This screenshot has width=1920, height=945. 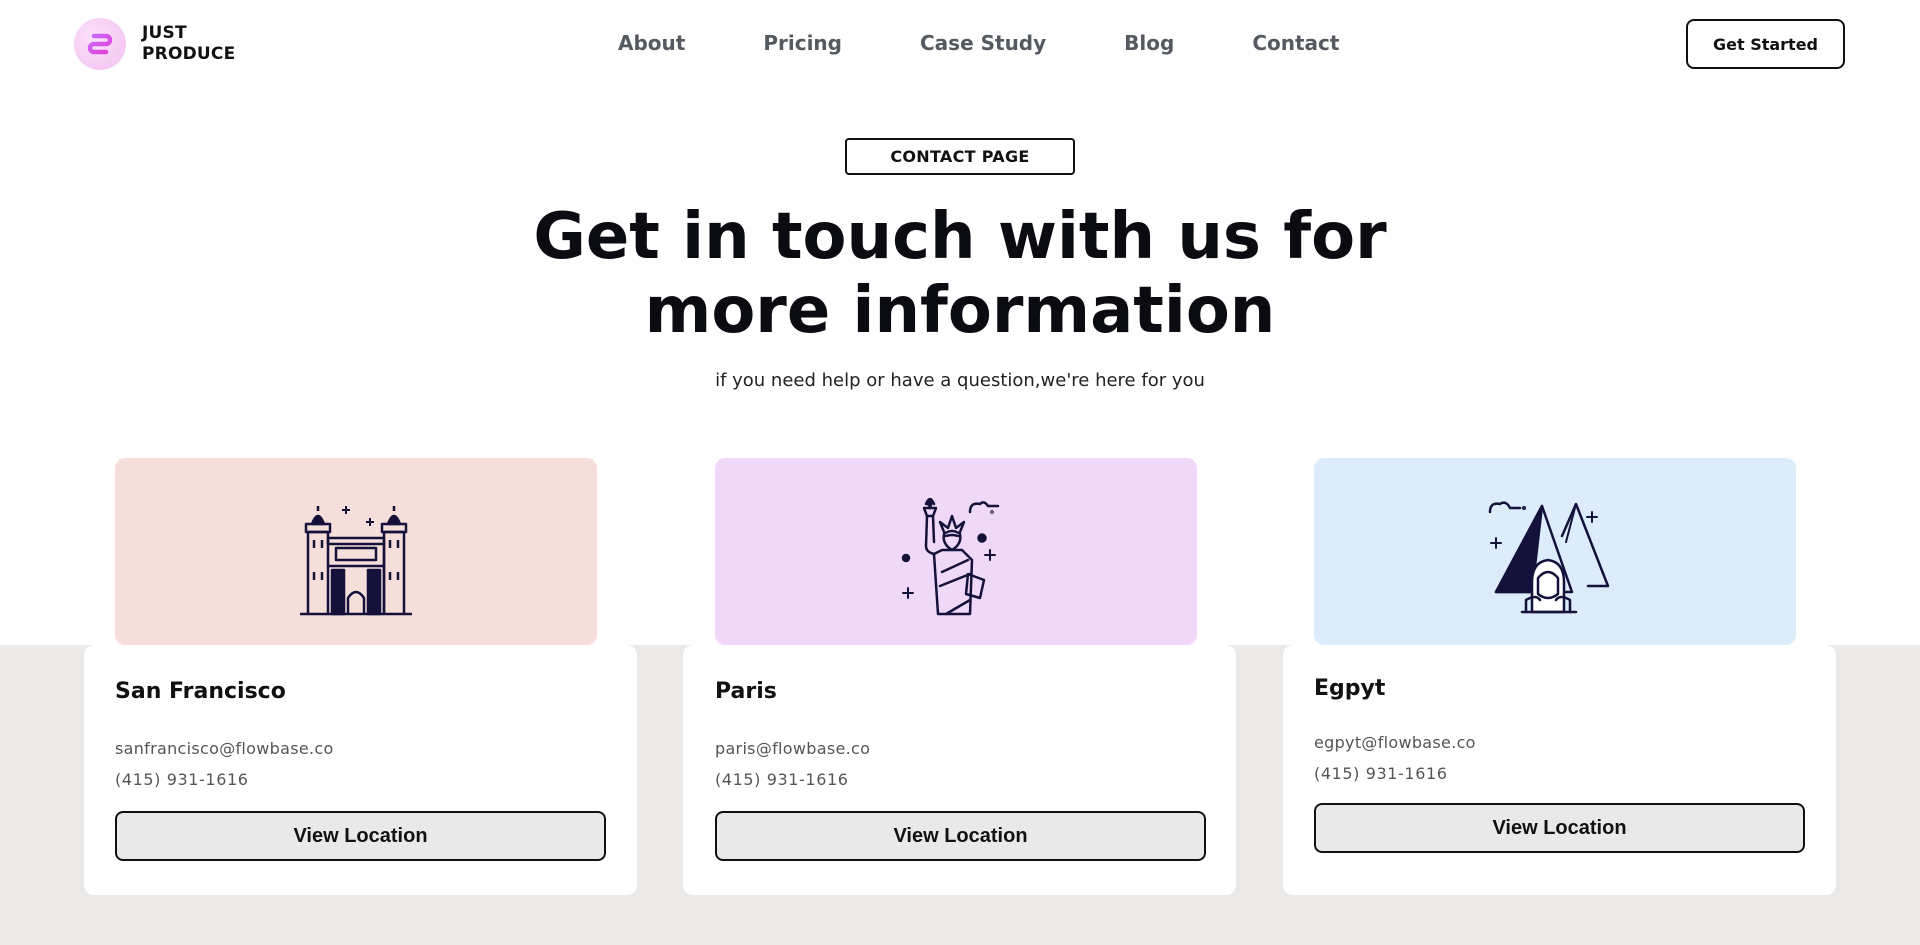 I want to click on main-nav: About Pricing Case Study Blog Contact, so click(x=978, y=43).